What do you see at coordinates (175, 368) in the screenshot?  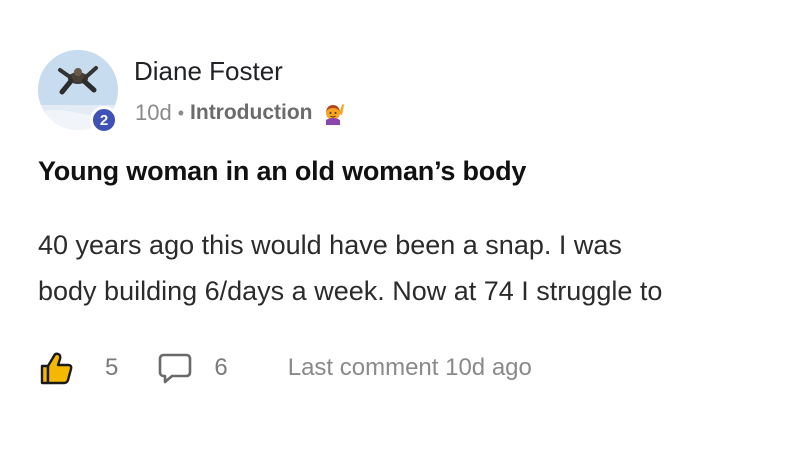 I see `comment-bubble-icon` at bounding box center [175, 368].